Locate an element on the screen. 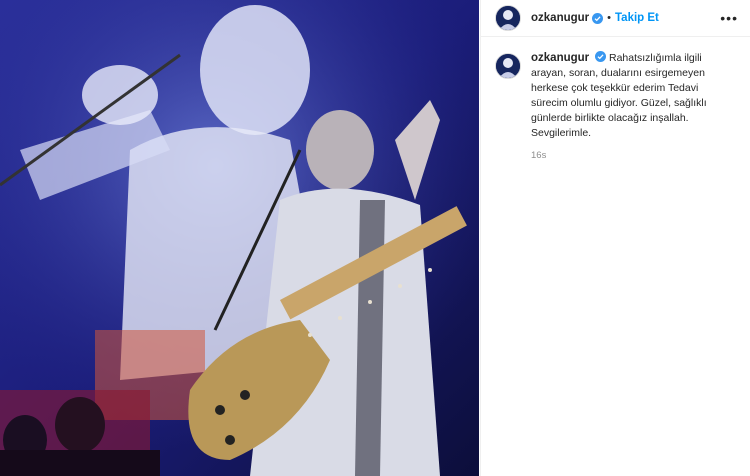 This screenshot has height=476, width=750. profile-username: ozkanugur is located at coordinates (560, 18).